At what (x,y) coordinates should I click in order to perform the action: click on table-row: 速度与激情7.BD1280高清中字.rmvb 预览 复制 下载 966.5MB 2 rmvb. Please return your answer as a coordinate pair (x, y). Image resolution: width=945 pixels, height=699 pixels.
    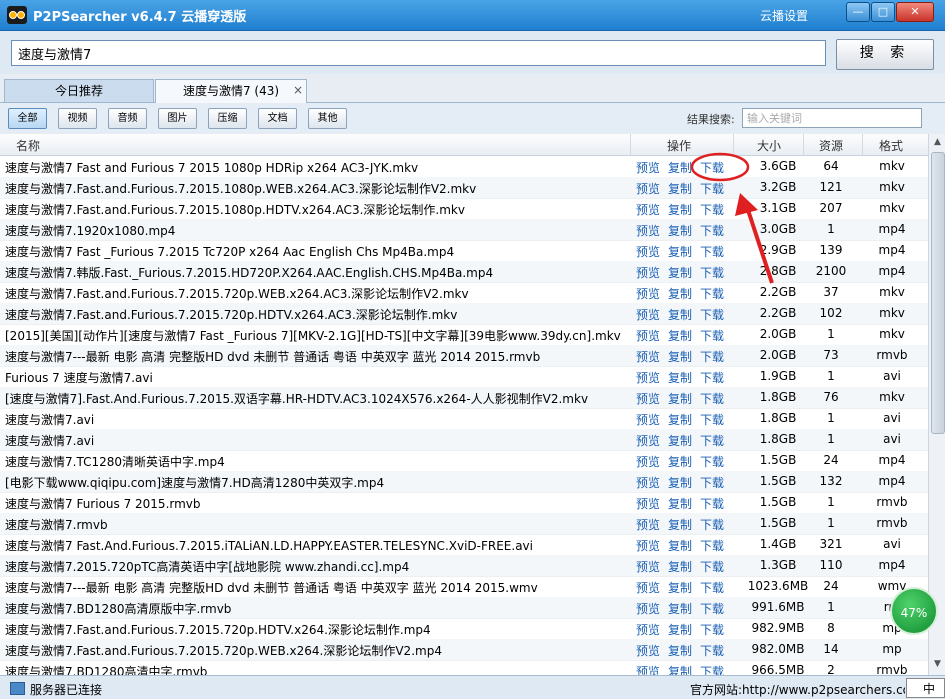
    Looking at the image, I should click on (464, 667).